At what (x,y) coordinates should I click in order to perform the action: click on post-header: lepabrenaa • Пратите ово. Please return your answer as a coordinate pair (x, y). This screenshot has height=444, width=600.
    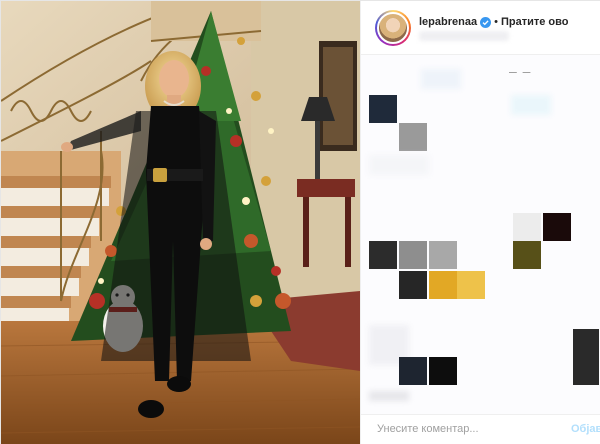
    Looking at the image, I should click on (480, 28).